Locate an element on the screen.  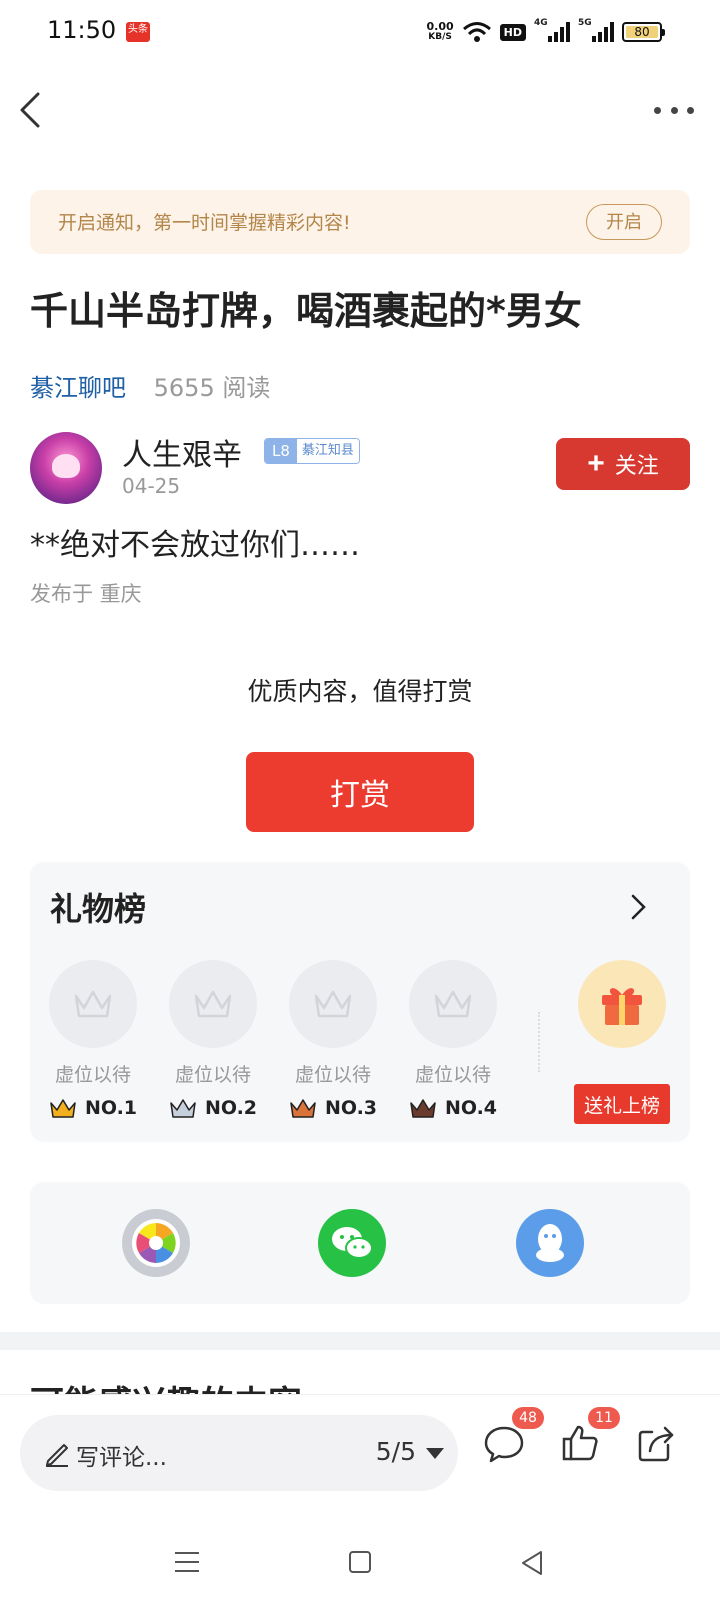
avatar is located at coordinates (66, 468).